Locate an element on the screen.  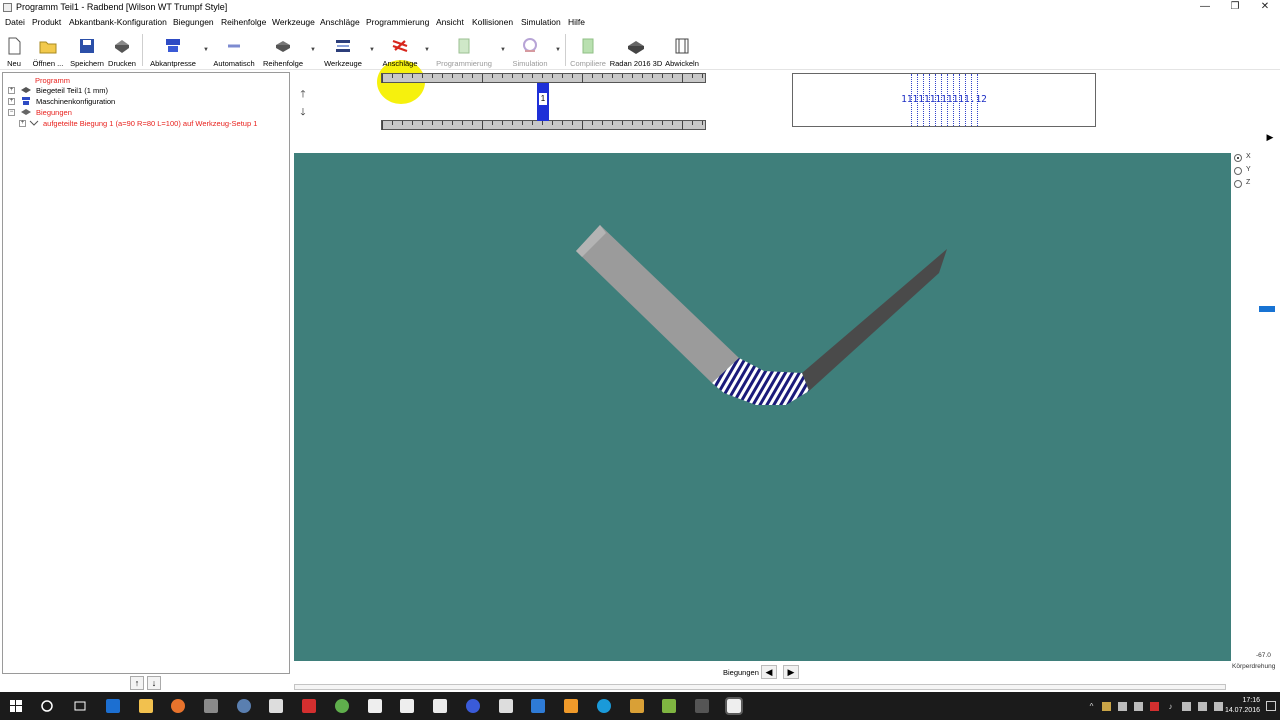
compile-icon is located at coordinates (588, 46).